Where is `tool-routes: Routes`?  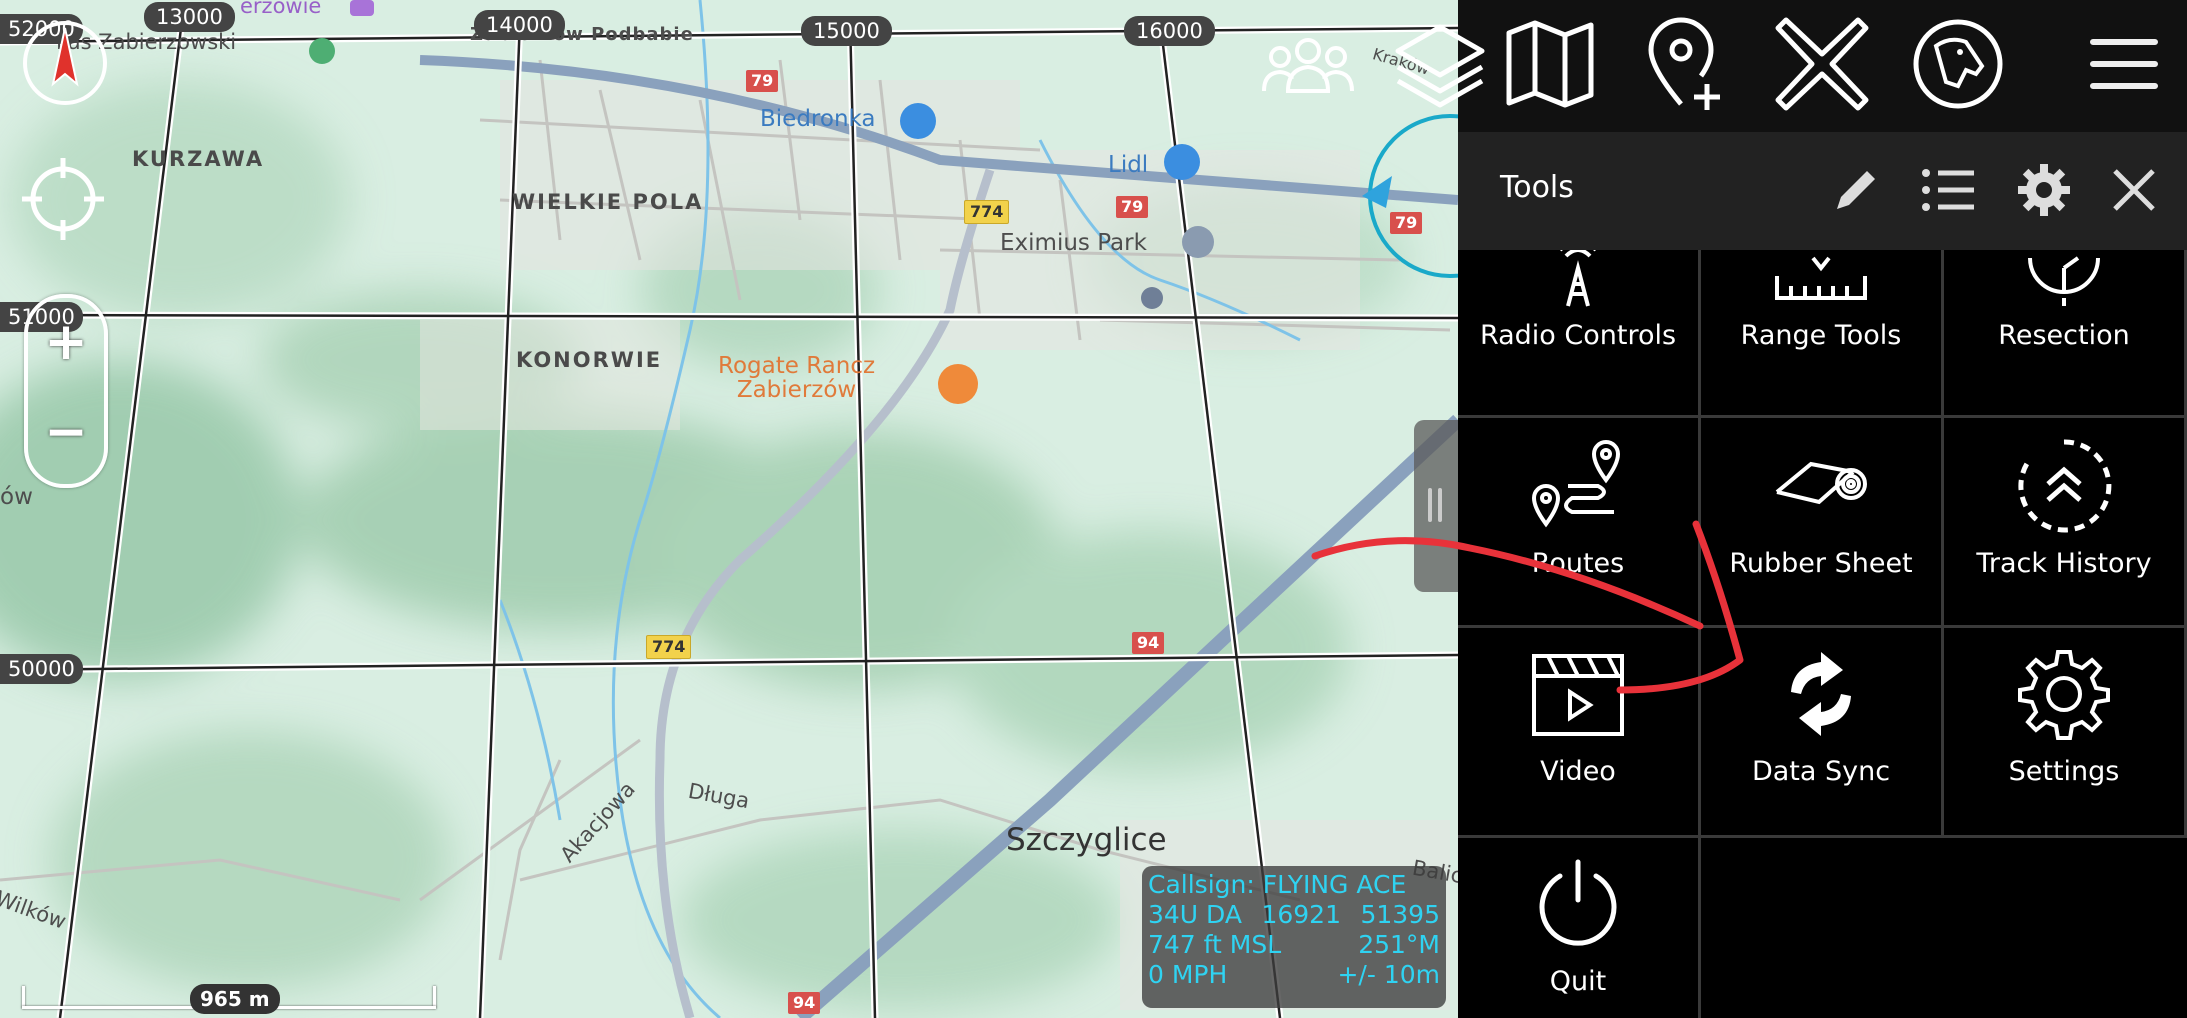
tool-routes: Routes is located at coordinates (1579, 523).